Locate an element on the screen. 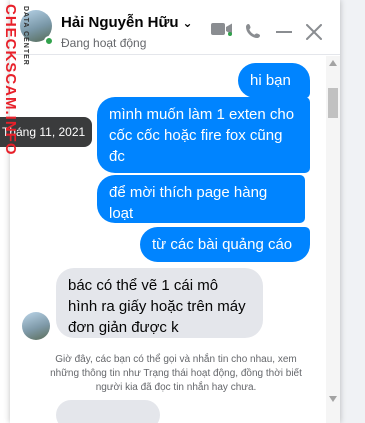 The width and height of the screenshot is (365, 423). contact-name: Hải Nguyễn Hữu is located at coordinates (120, 22).